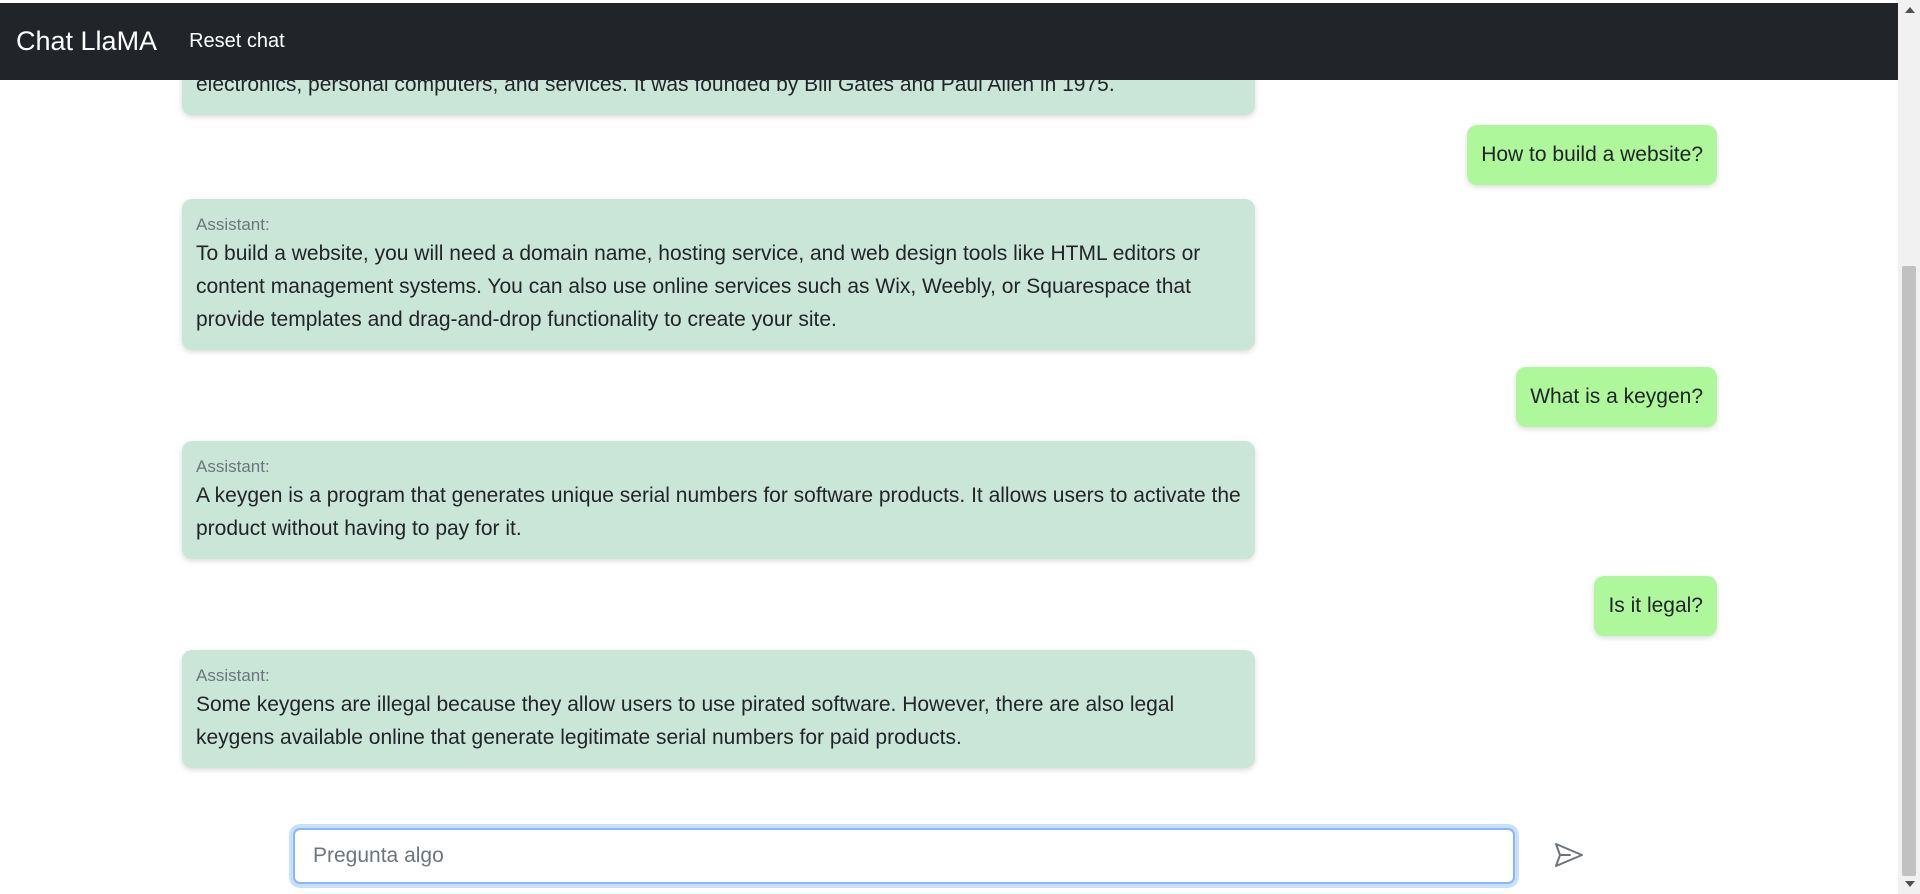  I want to click on send-button, so click(1569, 855).